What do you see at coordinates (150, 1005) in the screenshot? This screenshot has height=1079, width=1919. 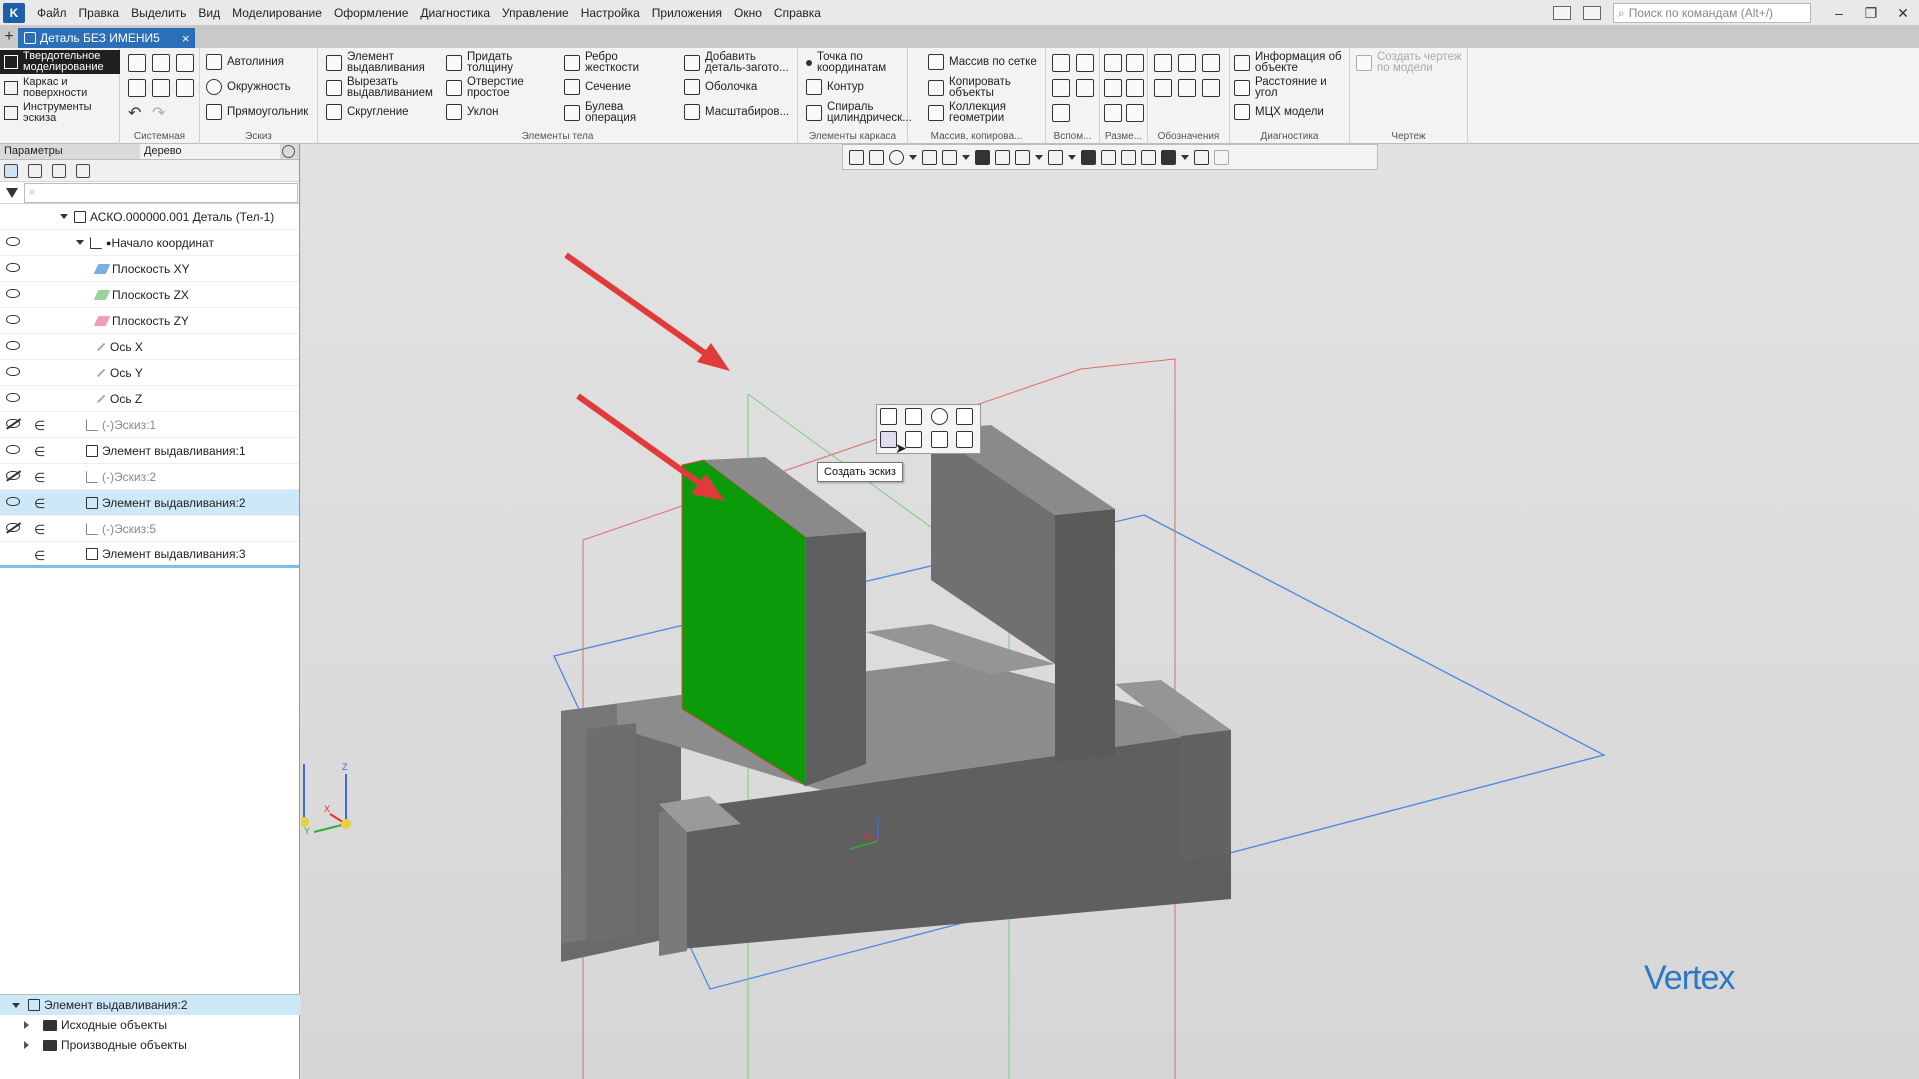 I see `relations-root: Элемент выдавливания:2` at bounding box center [150, 1005].